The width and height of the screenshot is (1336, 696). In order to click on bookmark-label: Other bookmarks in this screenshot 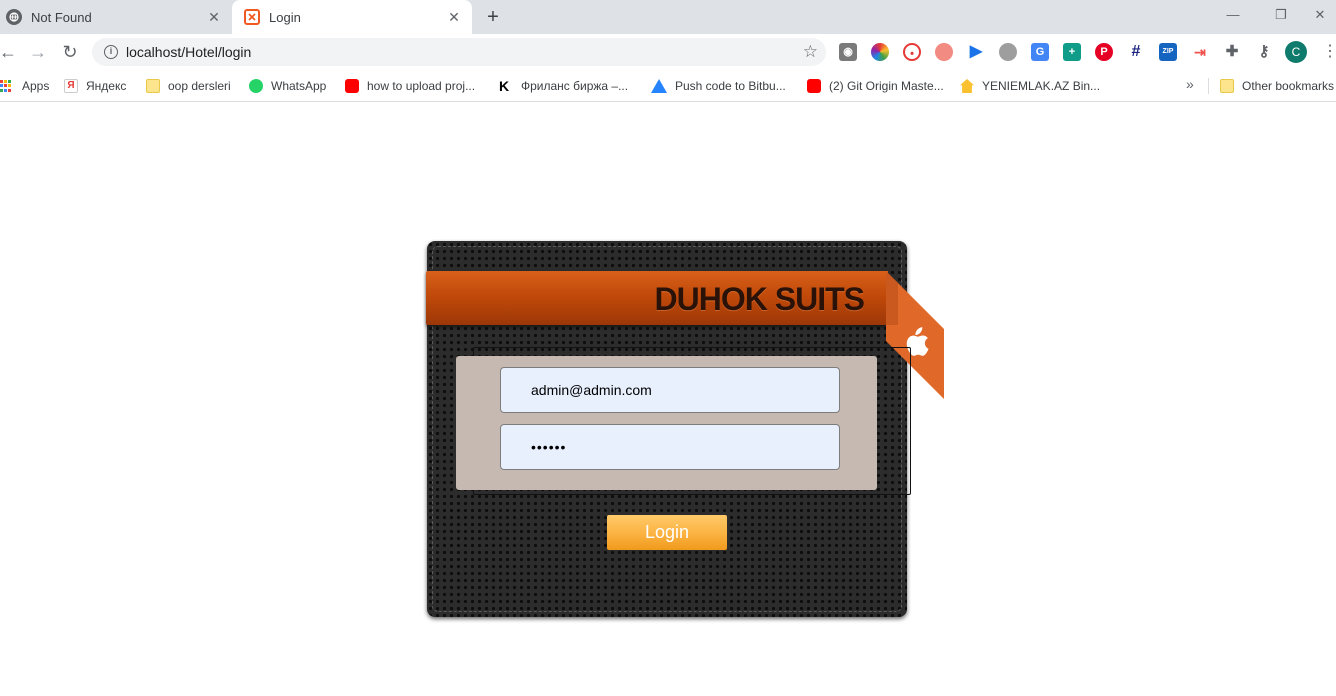, I will do `click(1288, 86)`.